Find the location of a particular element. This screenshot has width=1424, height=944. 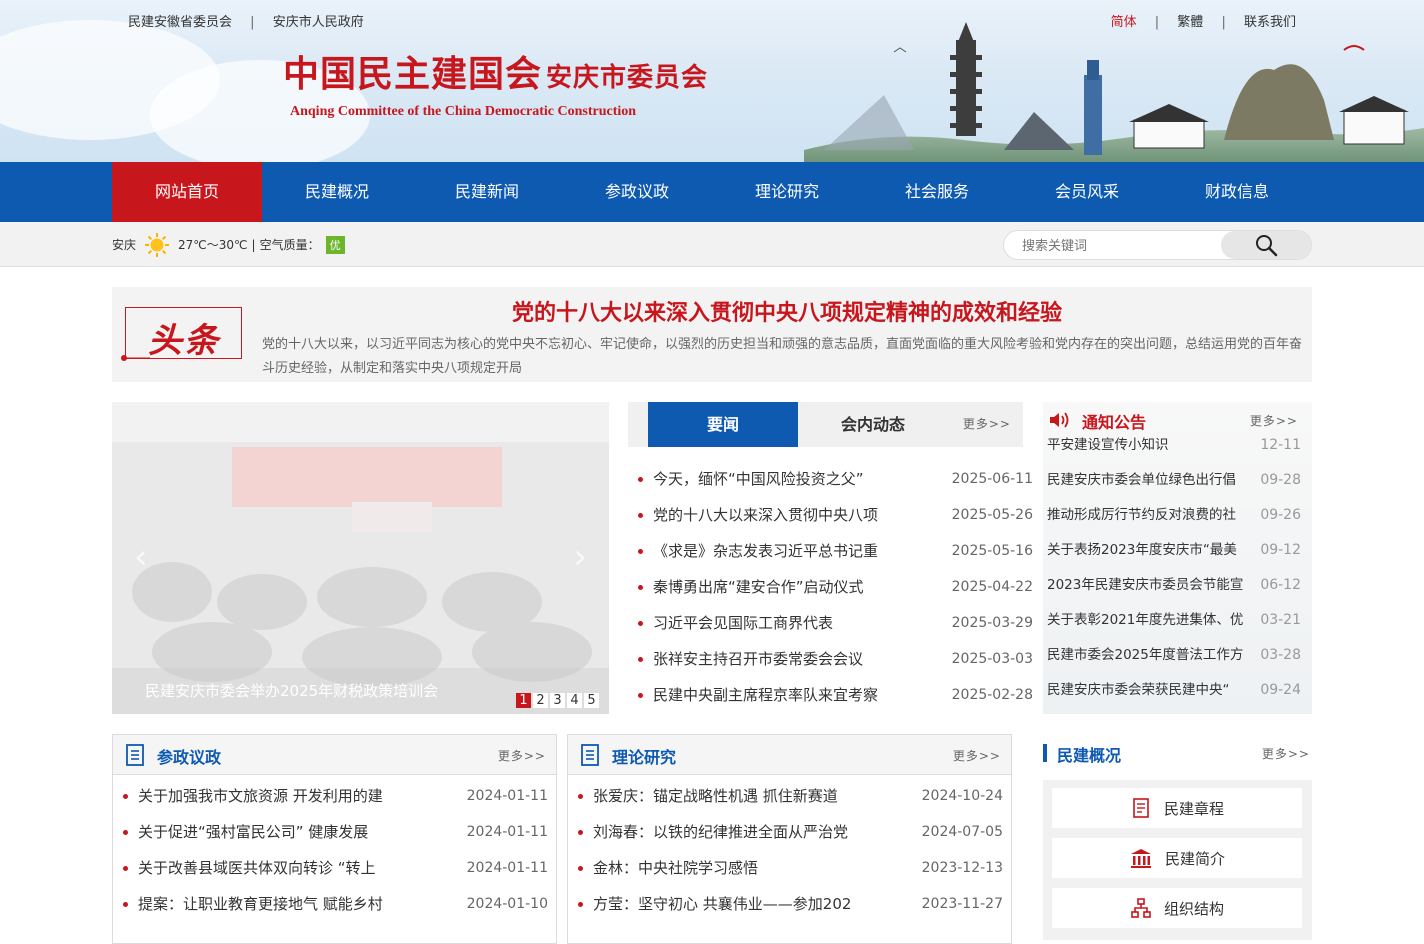

list-item: 《求是》杂志发表习近平总书记重 2025-05-16 is located at coordinates (830, 551).